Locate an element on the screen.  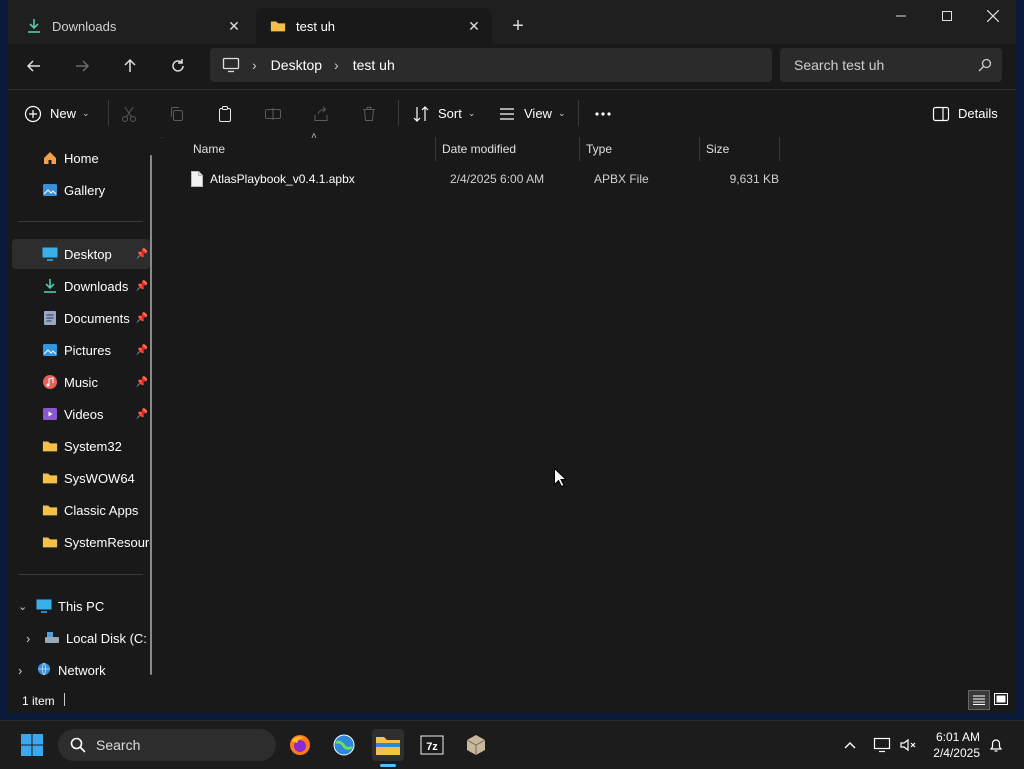
clock-time: 6:01 AM is located at coordinates (957, 737).